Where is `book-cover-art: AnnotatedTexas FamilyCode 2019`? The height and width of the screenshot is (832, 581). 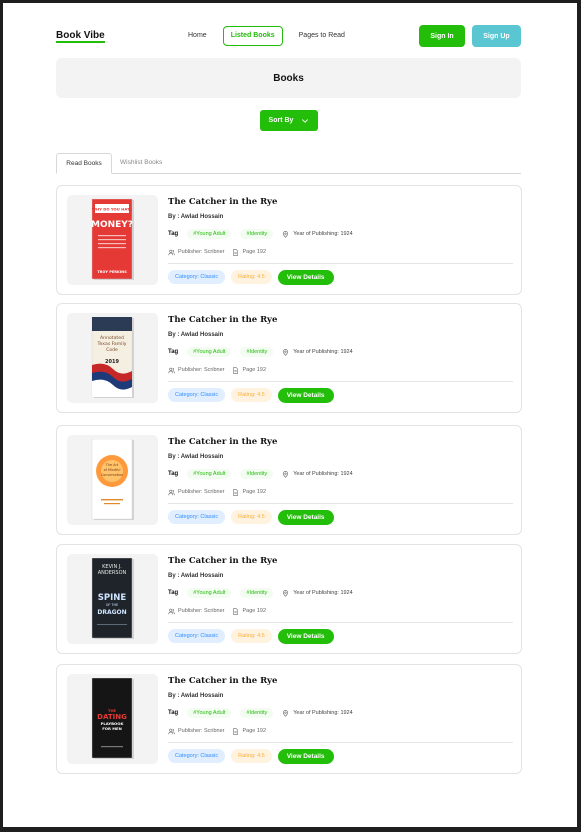 book-cover-art: AnnotatedTexas FamilyCode 2019 is located at coordinates (112, 357).